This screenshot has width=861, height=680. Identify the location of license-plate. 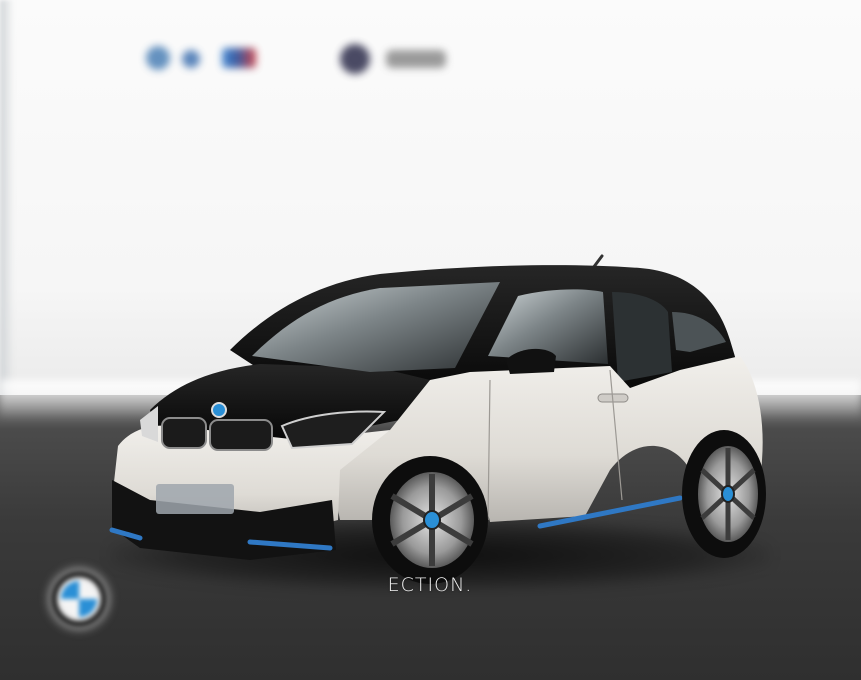
(195, 499).